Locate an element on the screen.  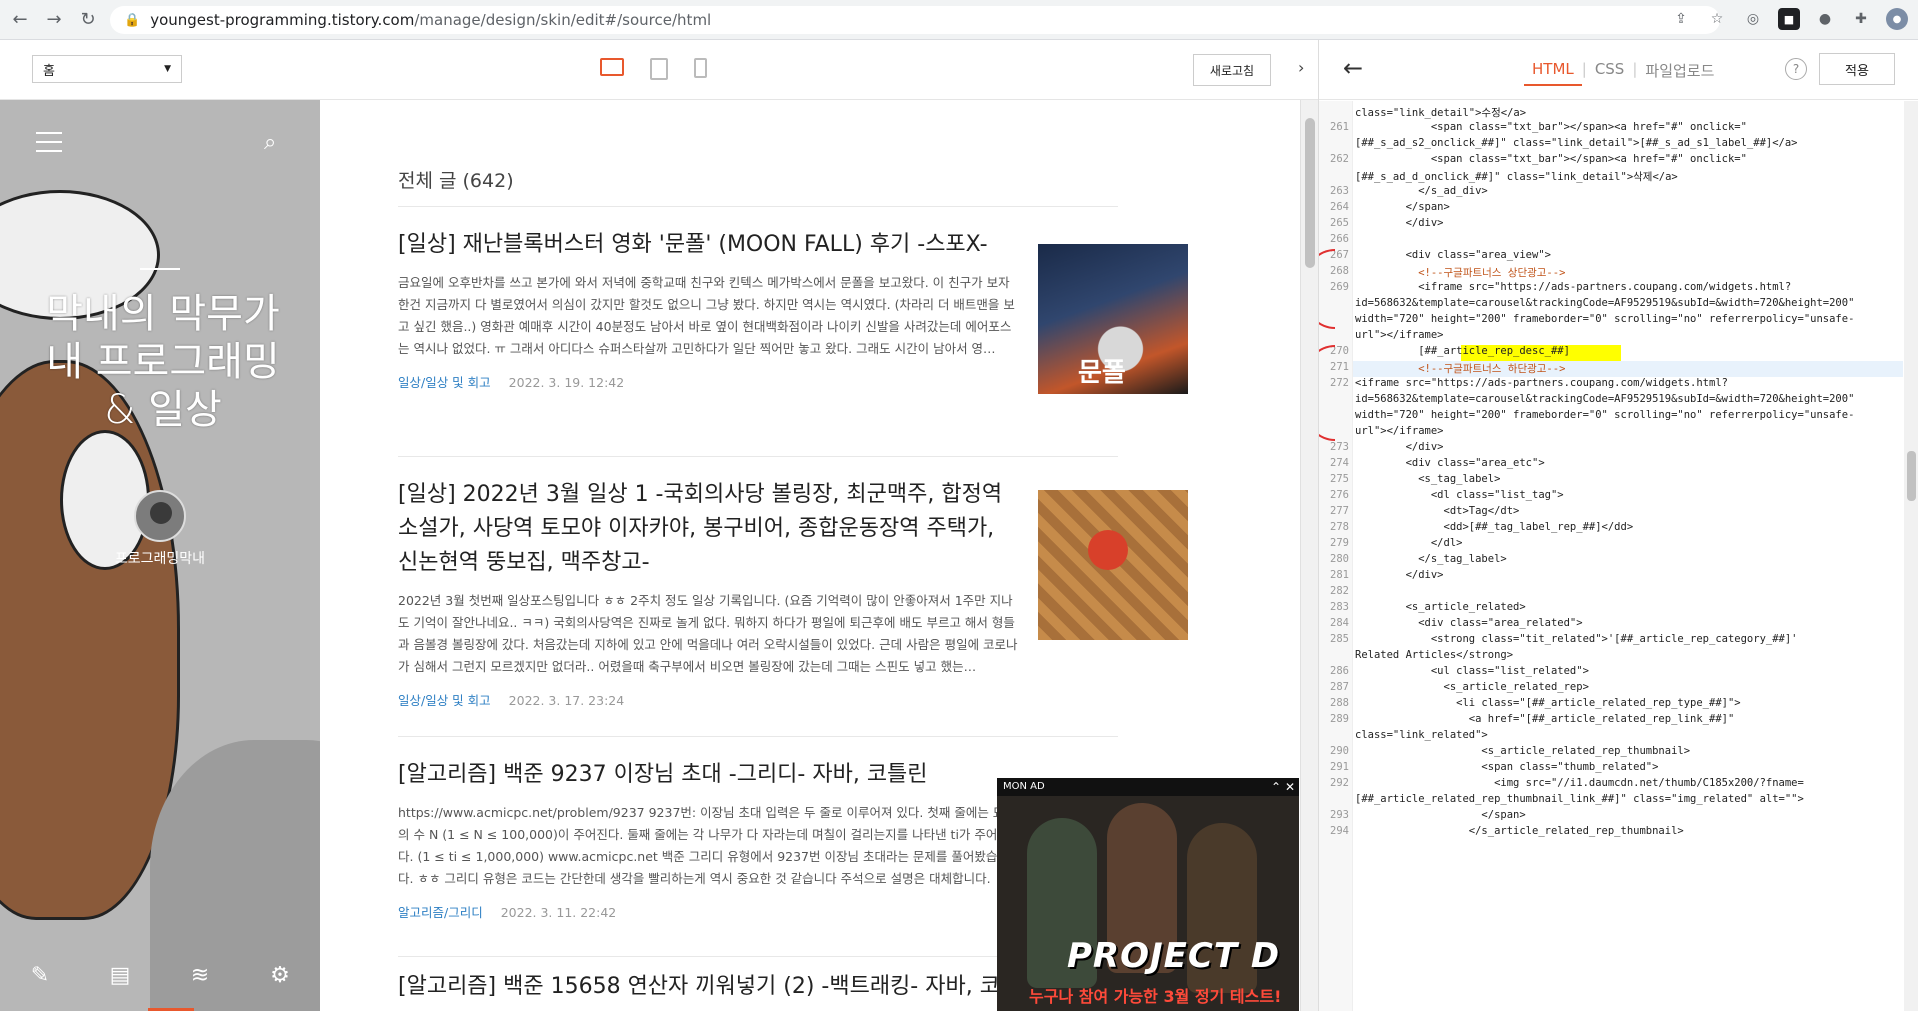
code-line: Related Articles</strong> is located at coordinates (1434, 655).